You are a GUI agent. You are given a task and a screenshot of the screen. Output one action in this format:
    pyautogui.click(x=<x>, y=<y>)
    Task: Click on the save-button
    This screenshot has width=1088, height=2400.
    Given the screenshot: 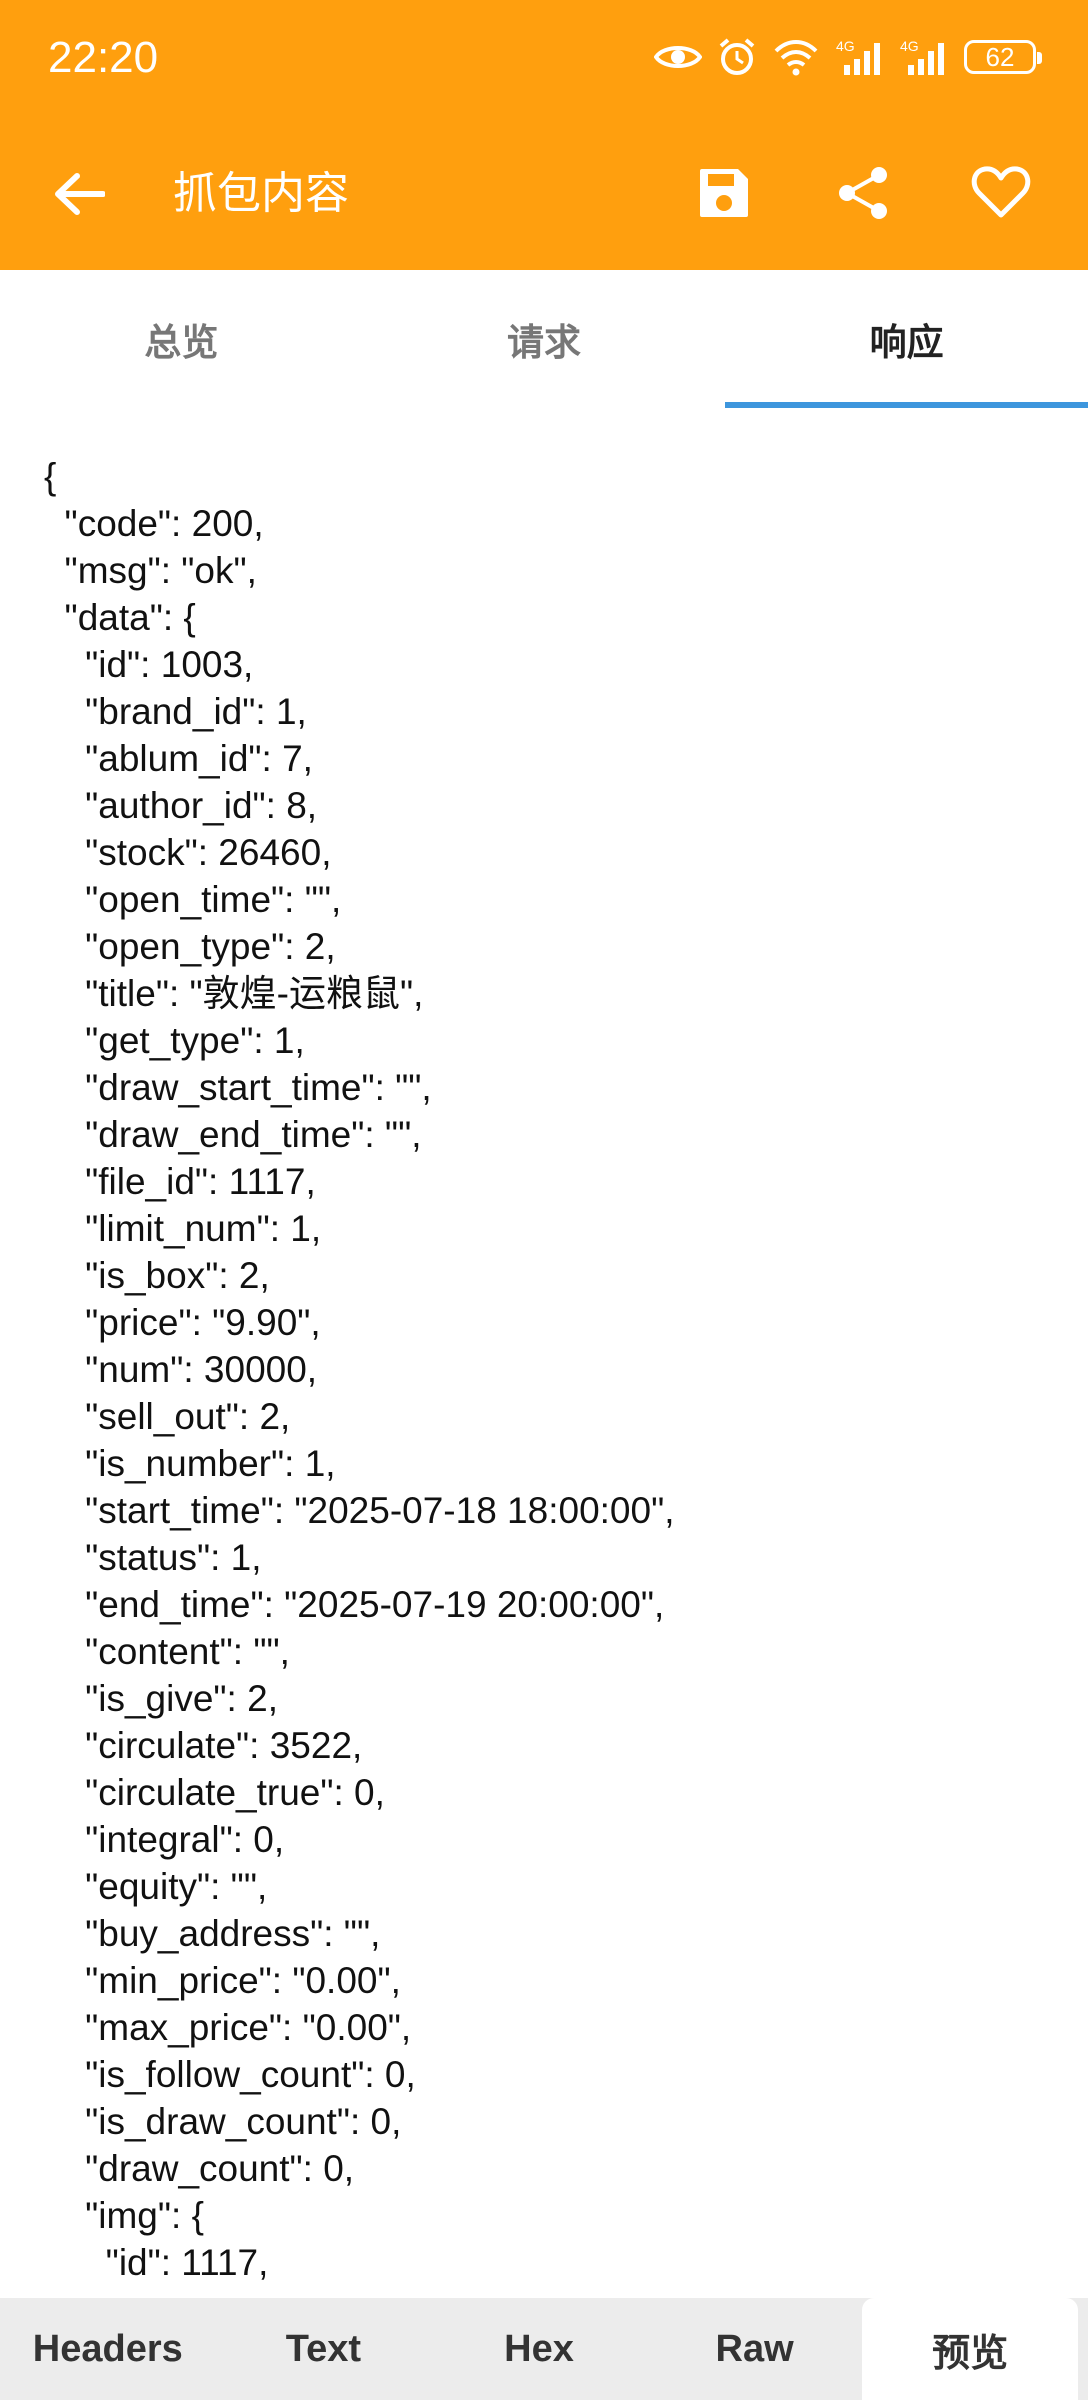 What is the action you would take?
    pyautogui.click(x=724, y=193)
    